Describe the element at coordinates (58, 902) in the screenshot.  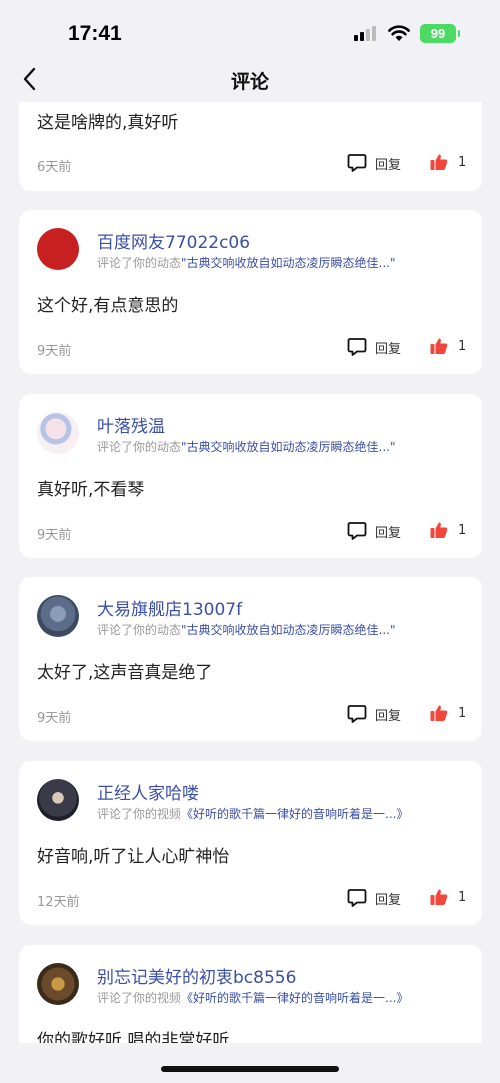
I see `comment-date: 12天前` at that location.